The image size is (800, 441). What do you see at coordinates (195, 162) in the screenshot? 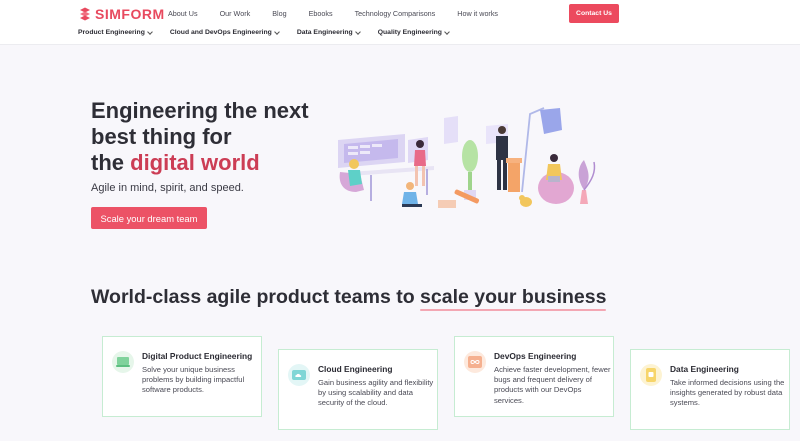
I see `hero-title-accent: digital world` at bounding box center [195, 162].